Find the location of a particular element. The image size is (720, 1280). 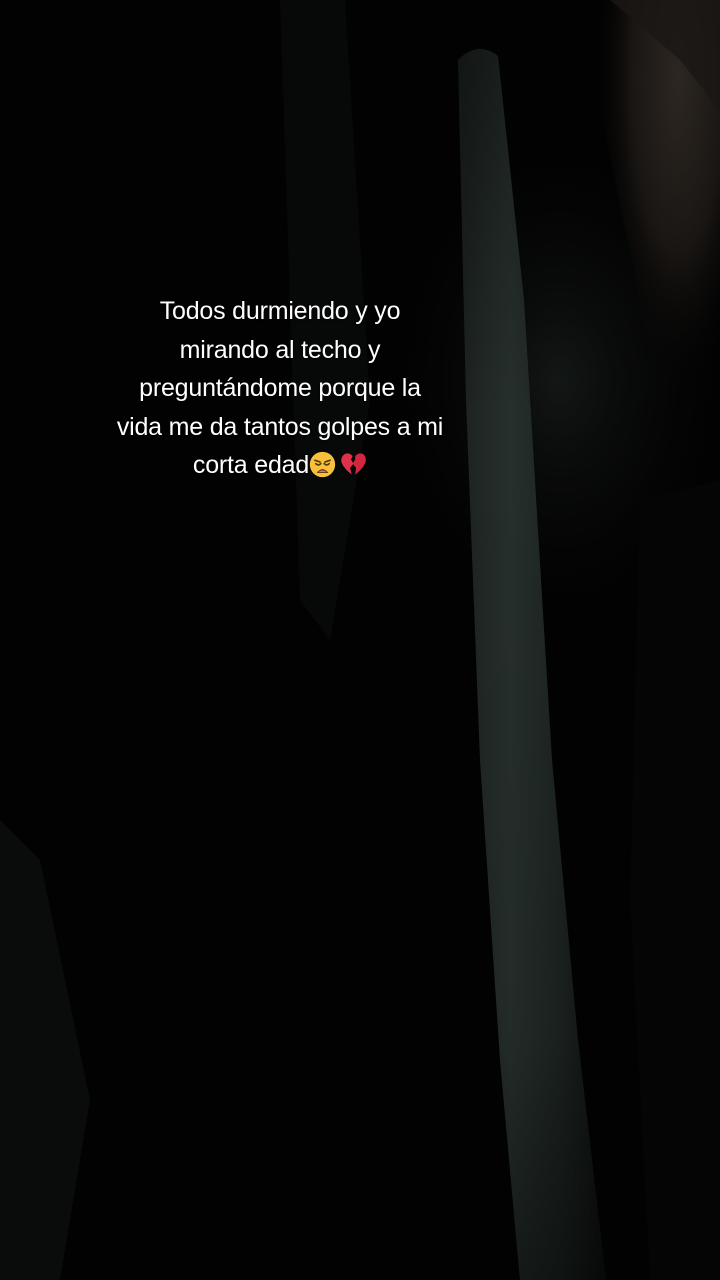

broken-heart-icon is located at coordinates (353, 464).